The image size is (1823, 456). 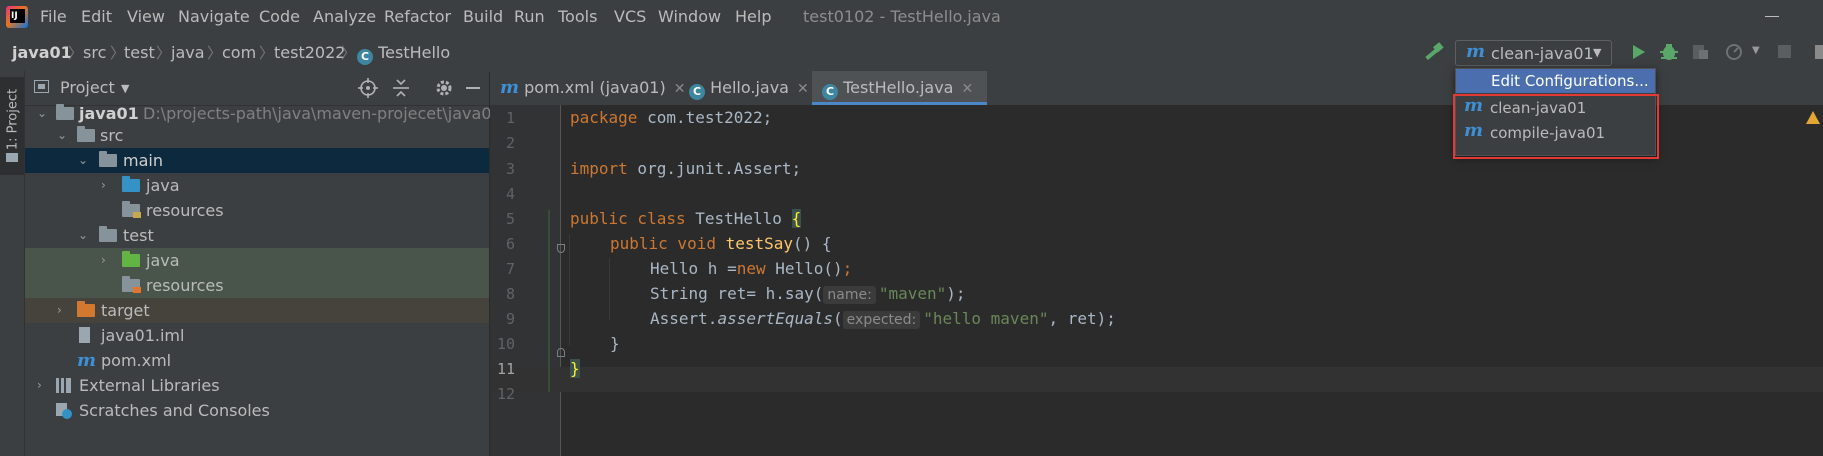 What do you see at coordinates (309, 52) in the screenshot?
I see `breadcrumb-test2022: test2022` at bounding box center [309, 52].